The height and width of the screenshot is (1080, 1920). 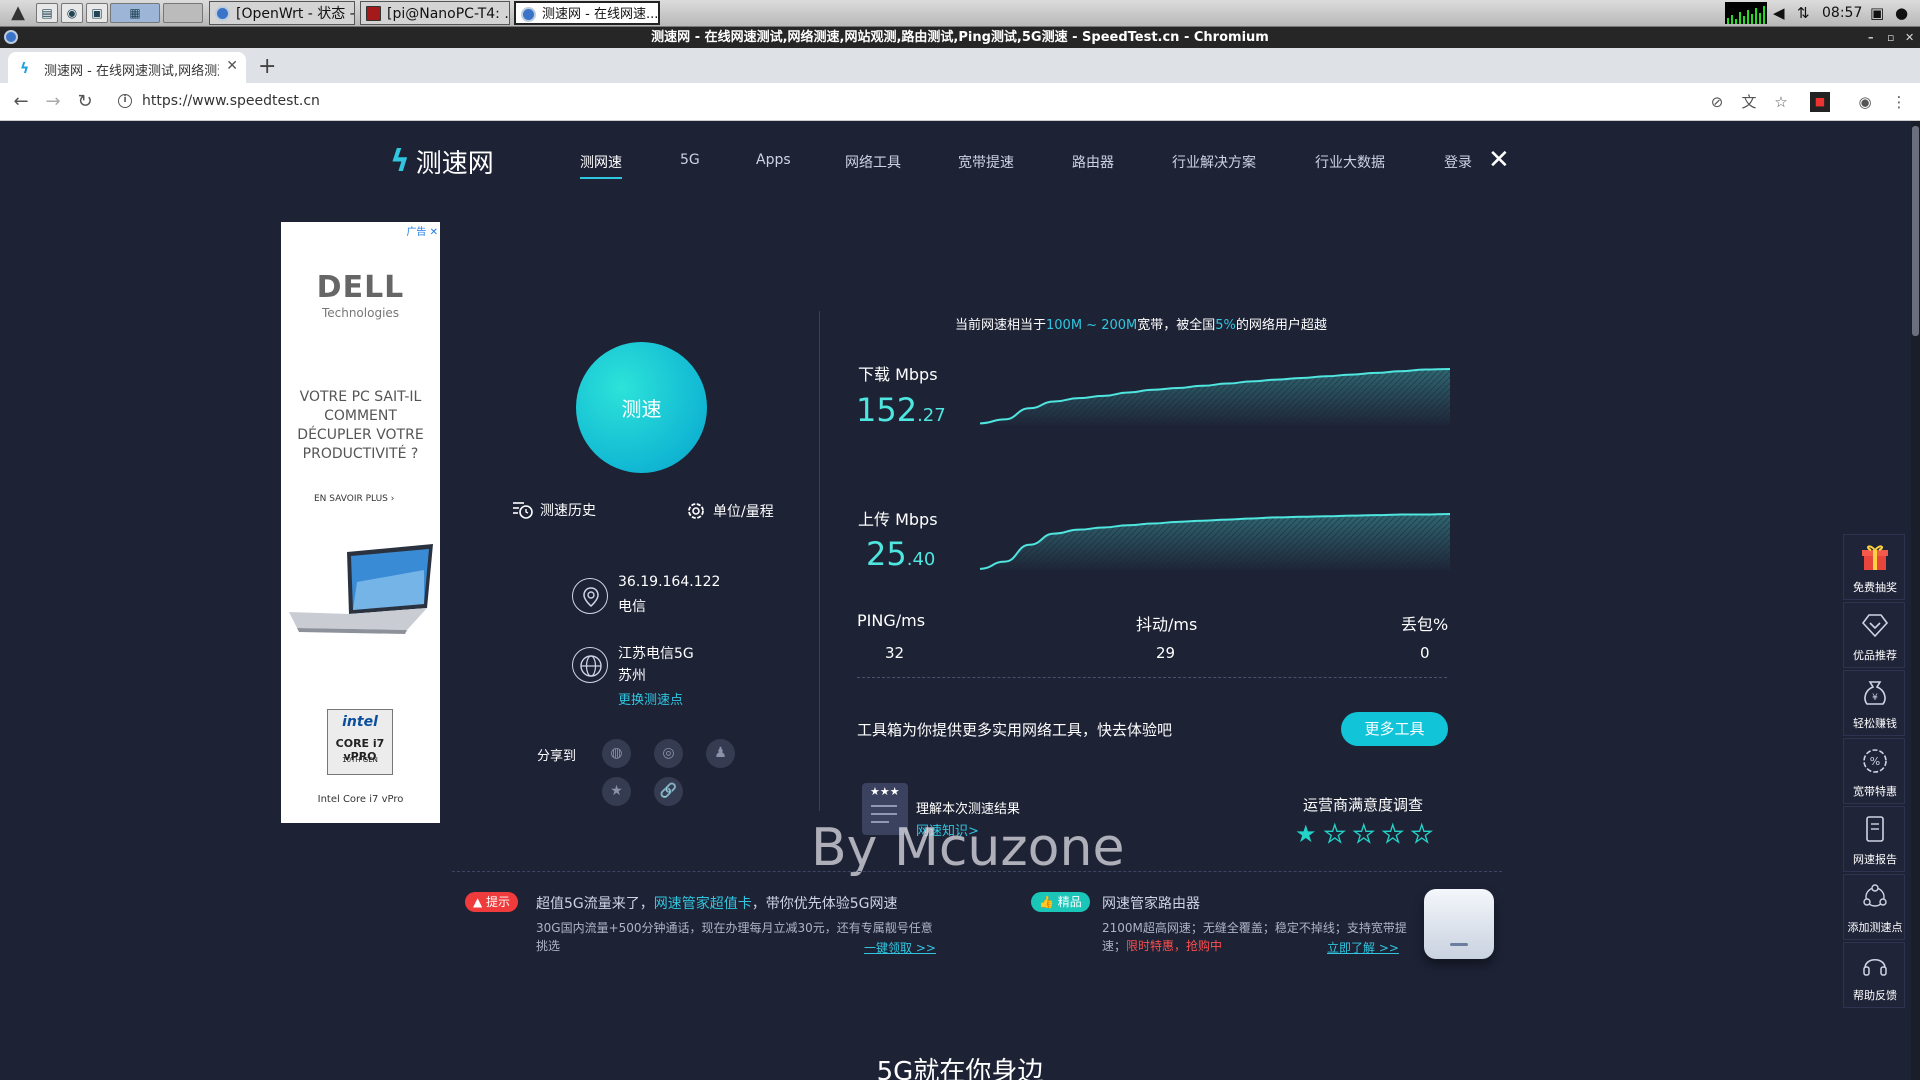 I want to click on watermark-text: By Mcuzone, so click(x=968, y=848).